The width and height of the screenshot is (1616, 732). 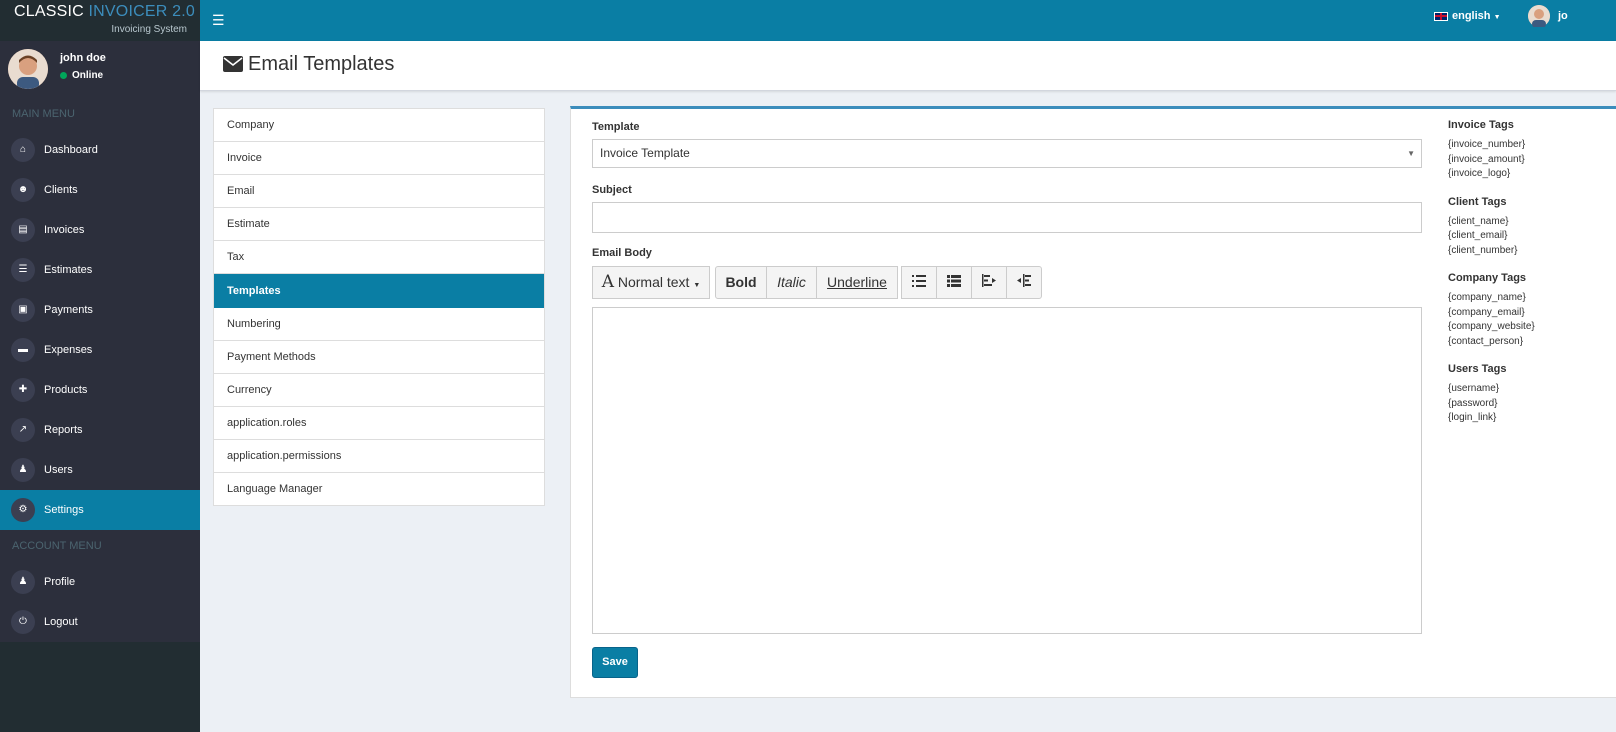 I want to click on bold-button: Bold, so click(x=741, y=282).